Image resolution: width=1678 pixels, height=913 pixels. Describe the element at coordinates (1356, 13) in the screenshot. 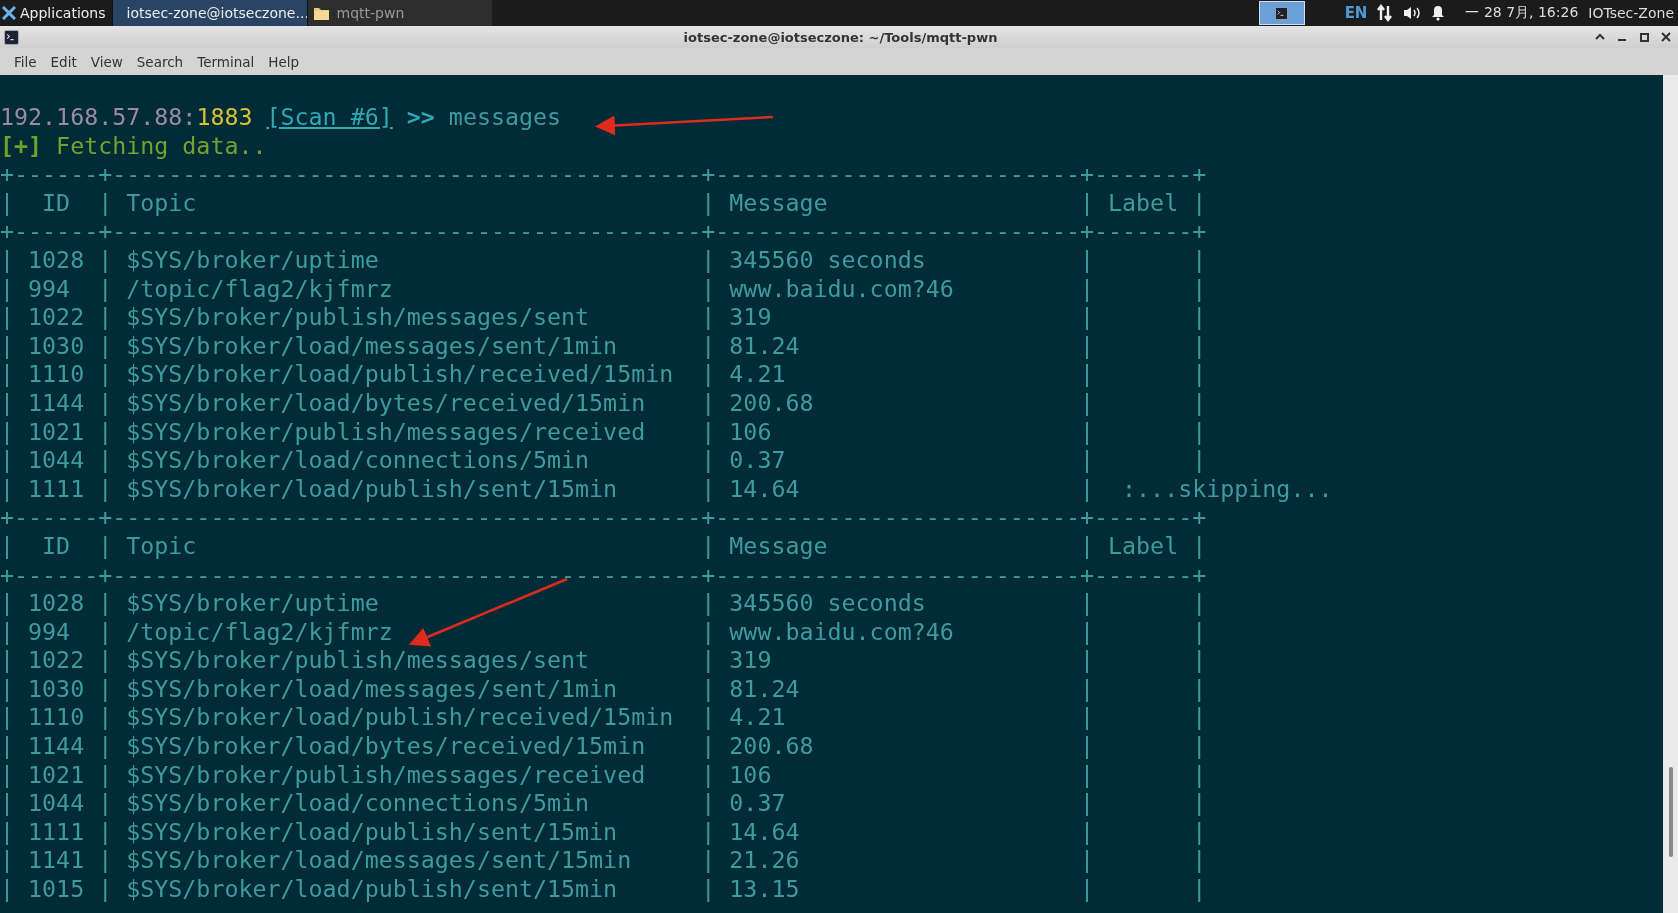

I see `keyboard-layout: EN` at that location.